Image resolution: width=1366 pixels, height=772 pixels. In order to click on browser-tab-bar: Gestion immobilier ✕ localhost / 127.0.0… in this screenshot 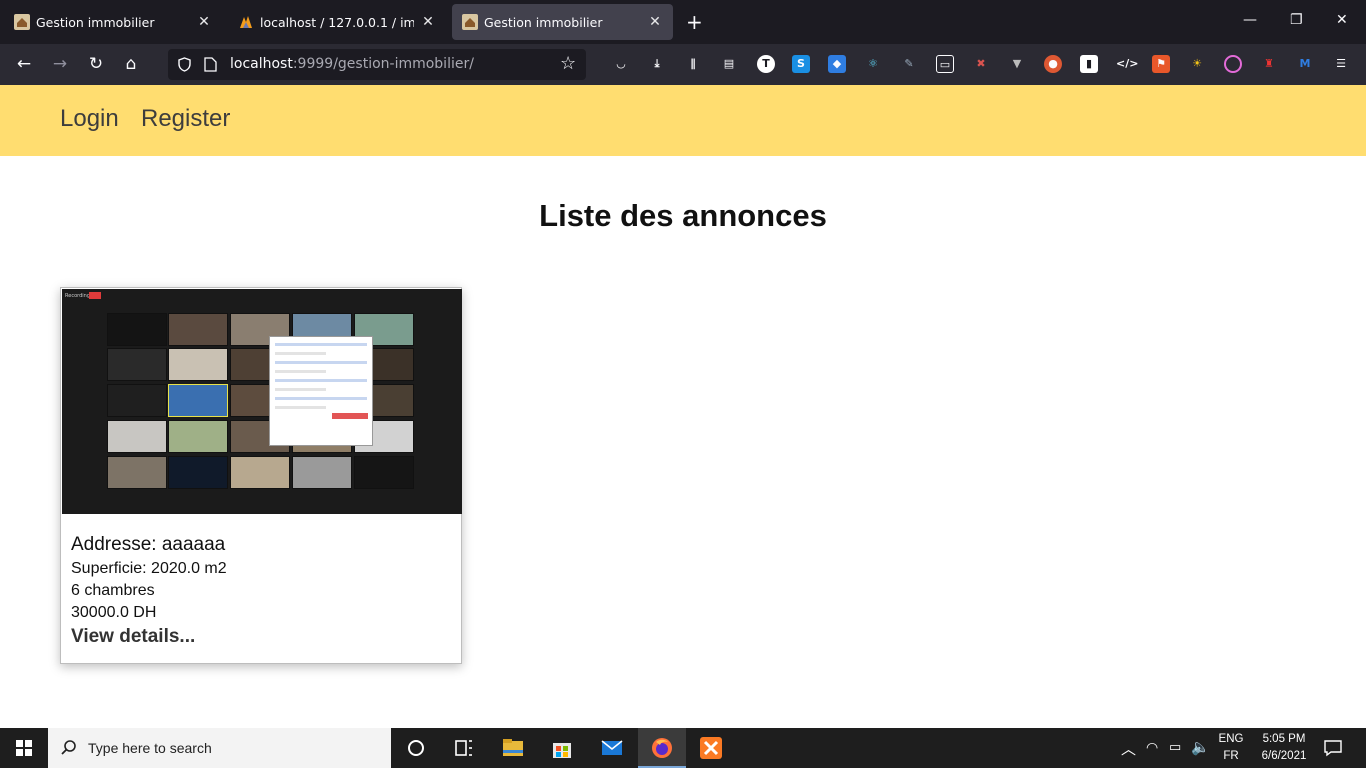, I will do `click(683, 22)`.